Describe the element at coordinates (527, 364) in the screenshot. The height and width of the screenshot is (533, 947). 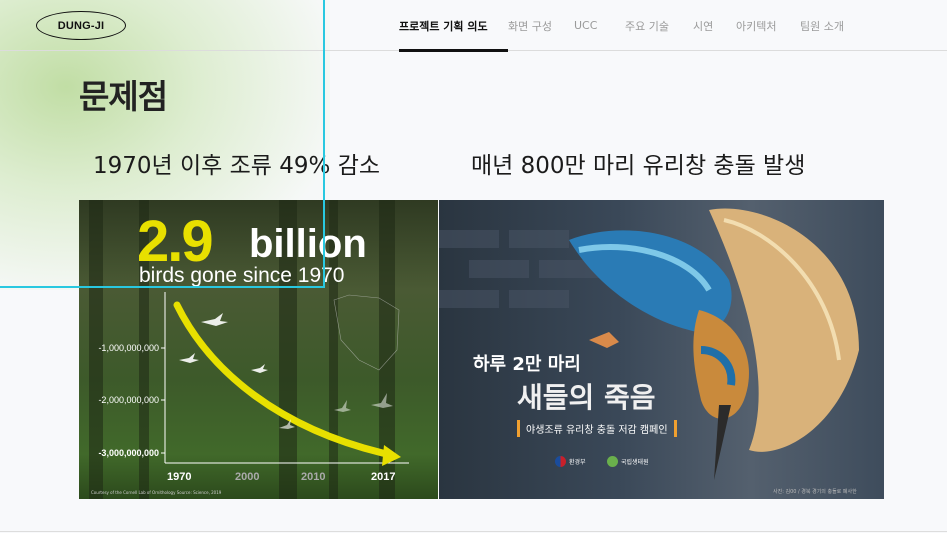
I see `poster-title-line1: 하루 2만 마리` at that location.